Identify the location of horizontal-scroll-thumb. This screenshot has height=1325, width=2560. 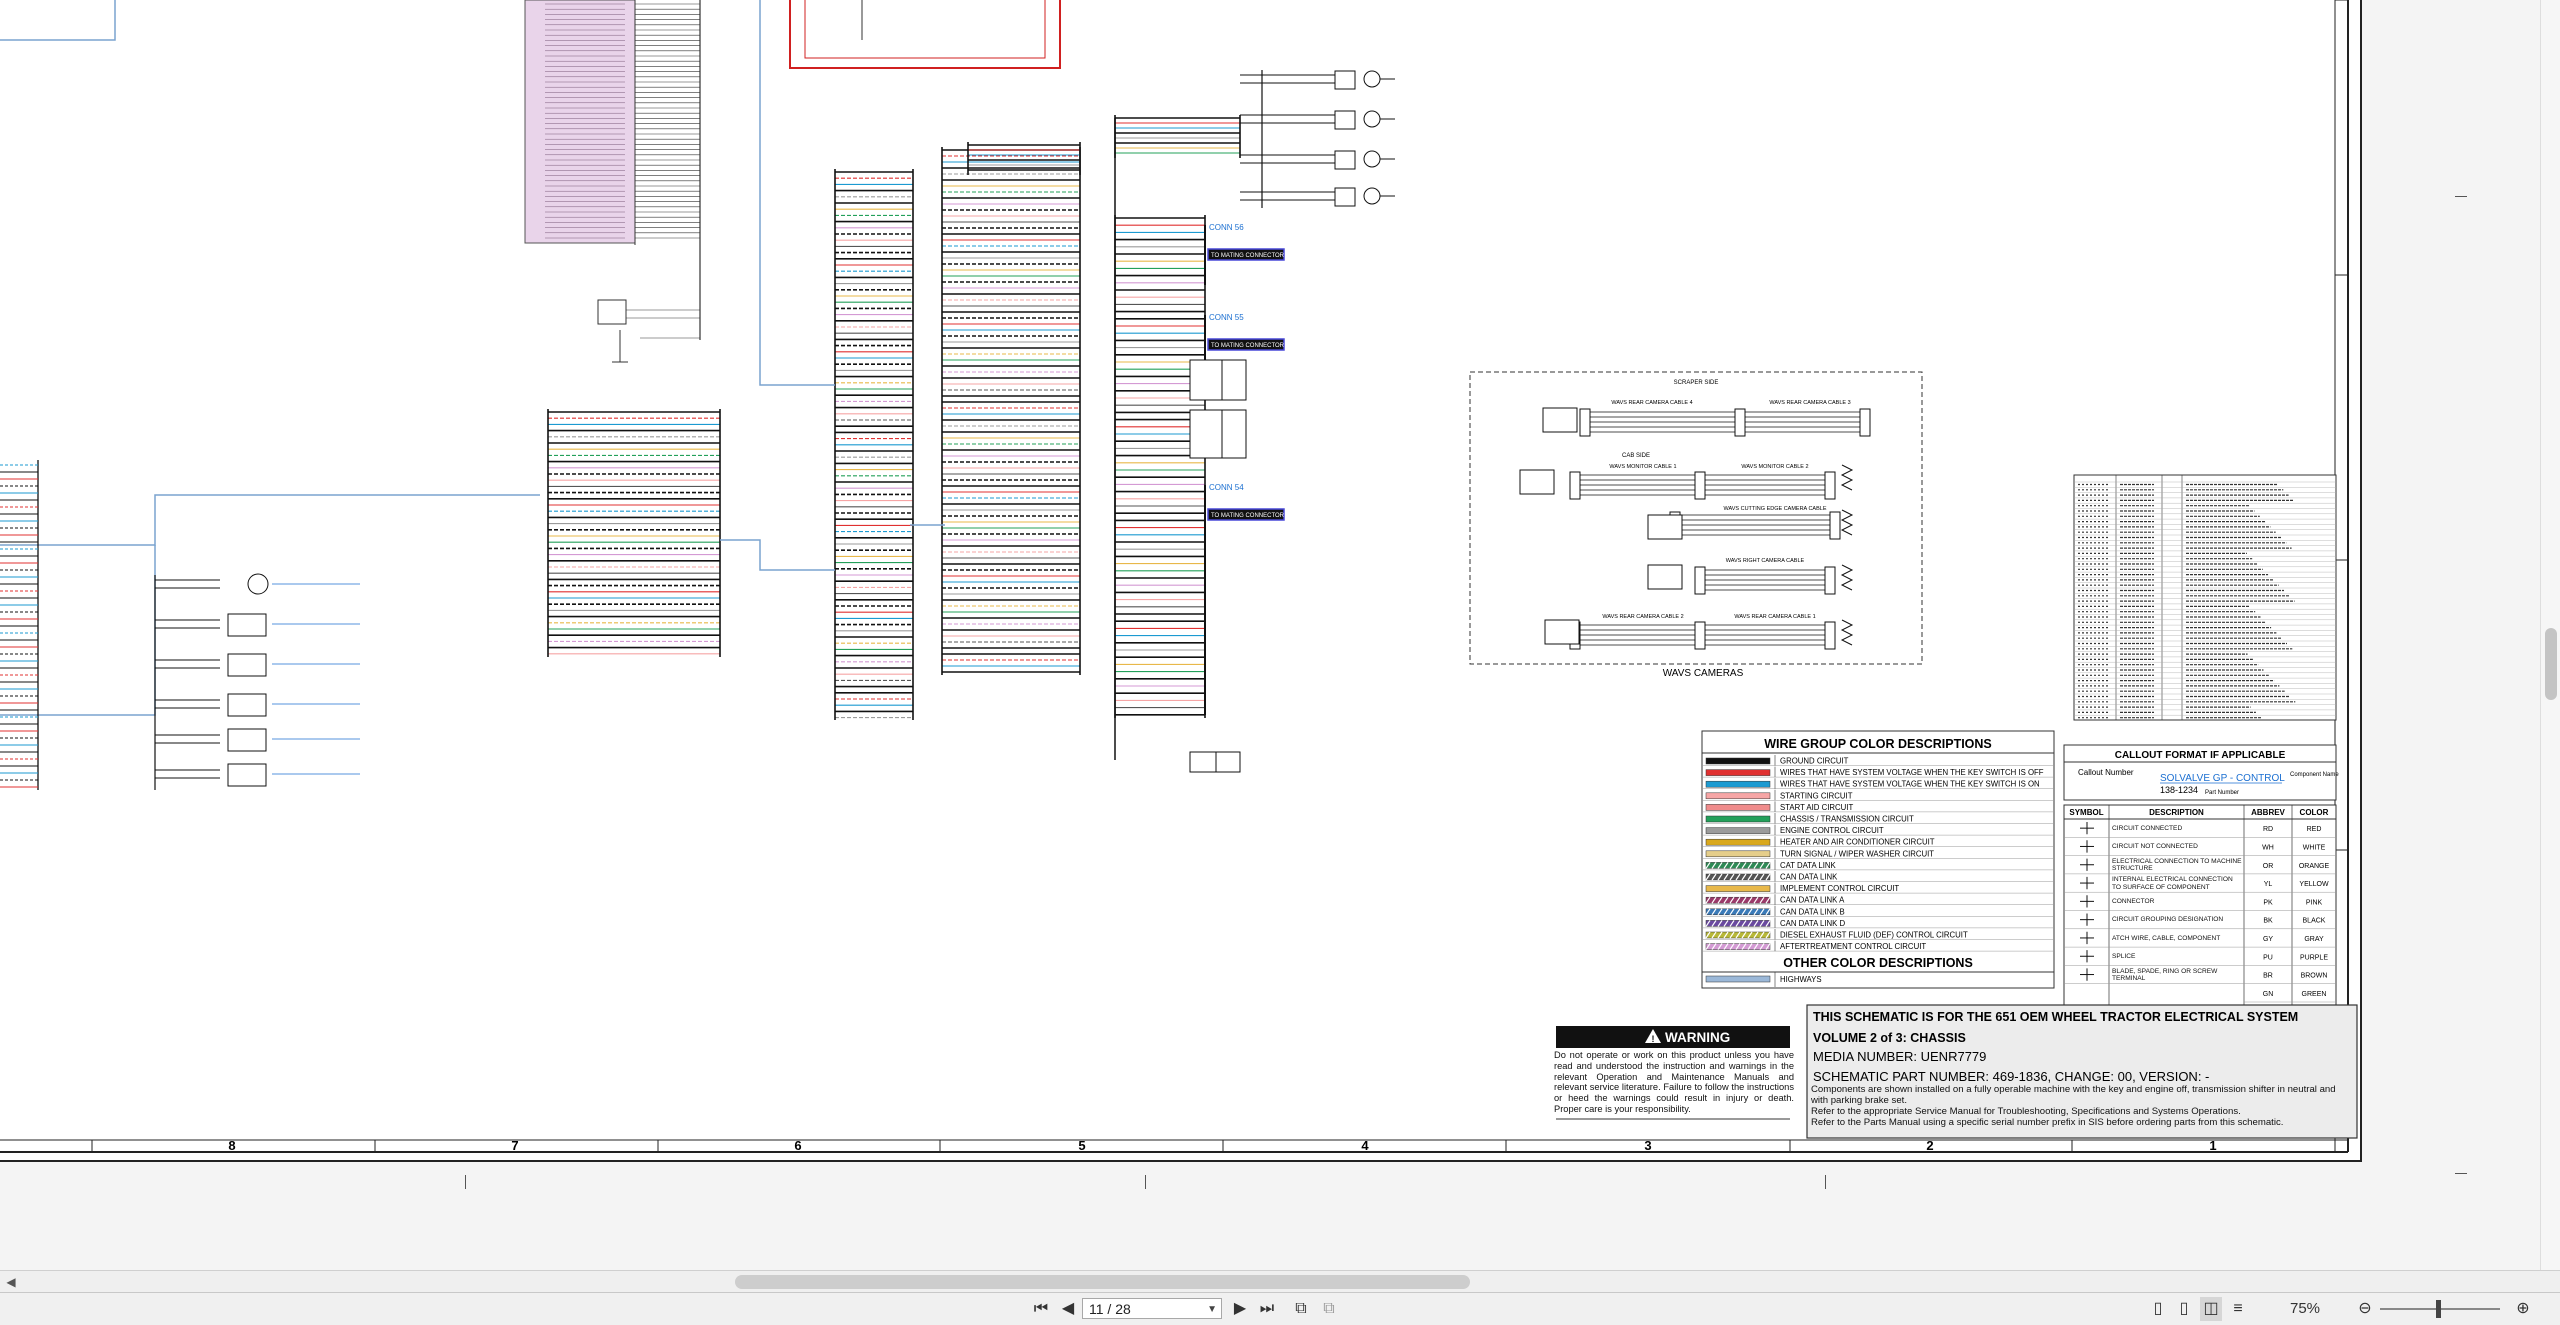
(1102, 1282).